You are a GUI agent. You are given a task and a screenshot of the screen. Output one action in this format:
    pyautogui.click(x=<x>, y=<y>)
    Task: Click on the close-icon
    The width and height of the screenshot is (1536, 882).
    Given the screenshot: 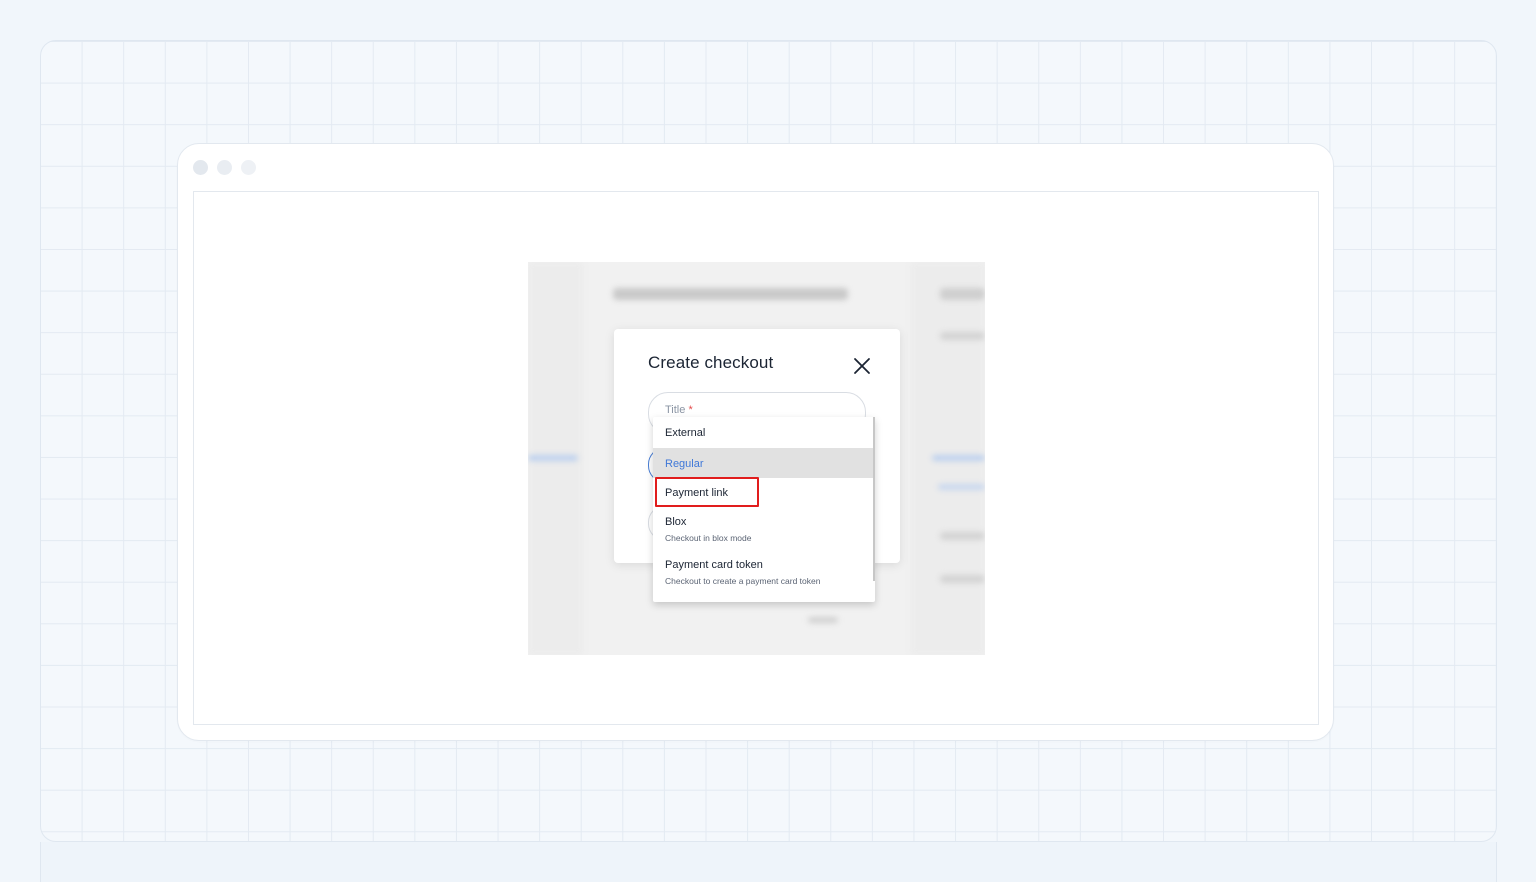 What is the action you would take?
    pyautogui.click(x=862, y=366)
    